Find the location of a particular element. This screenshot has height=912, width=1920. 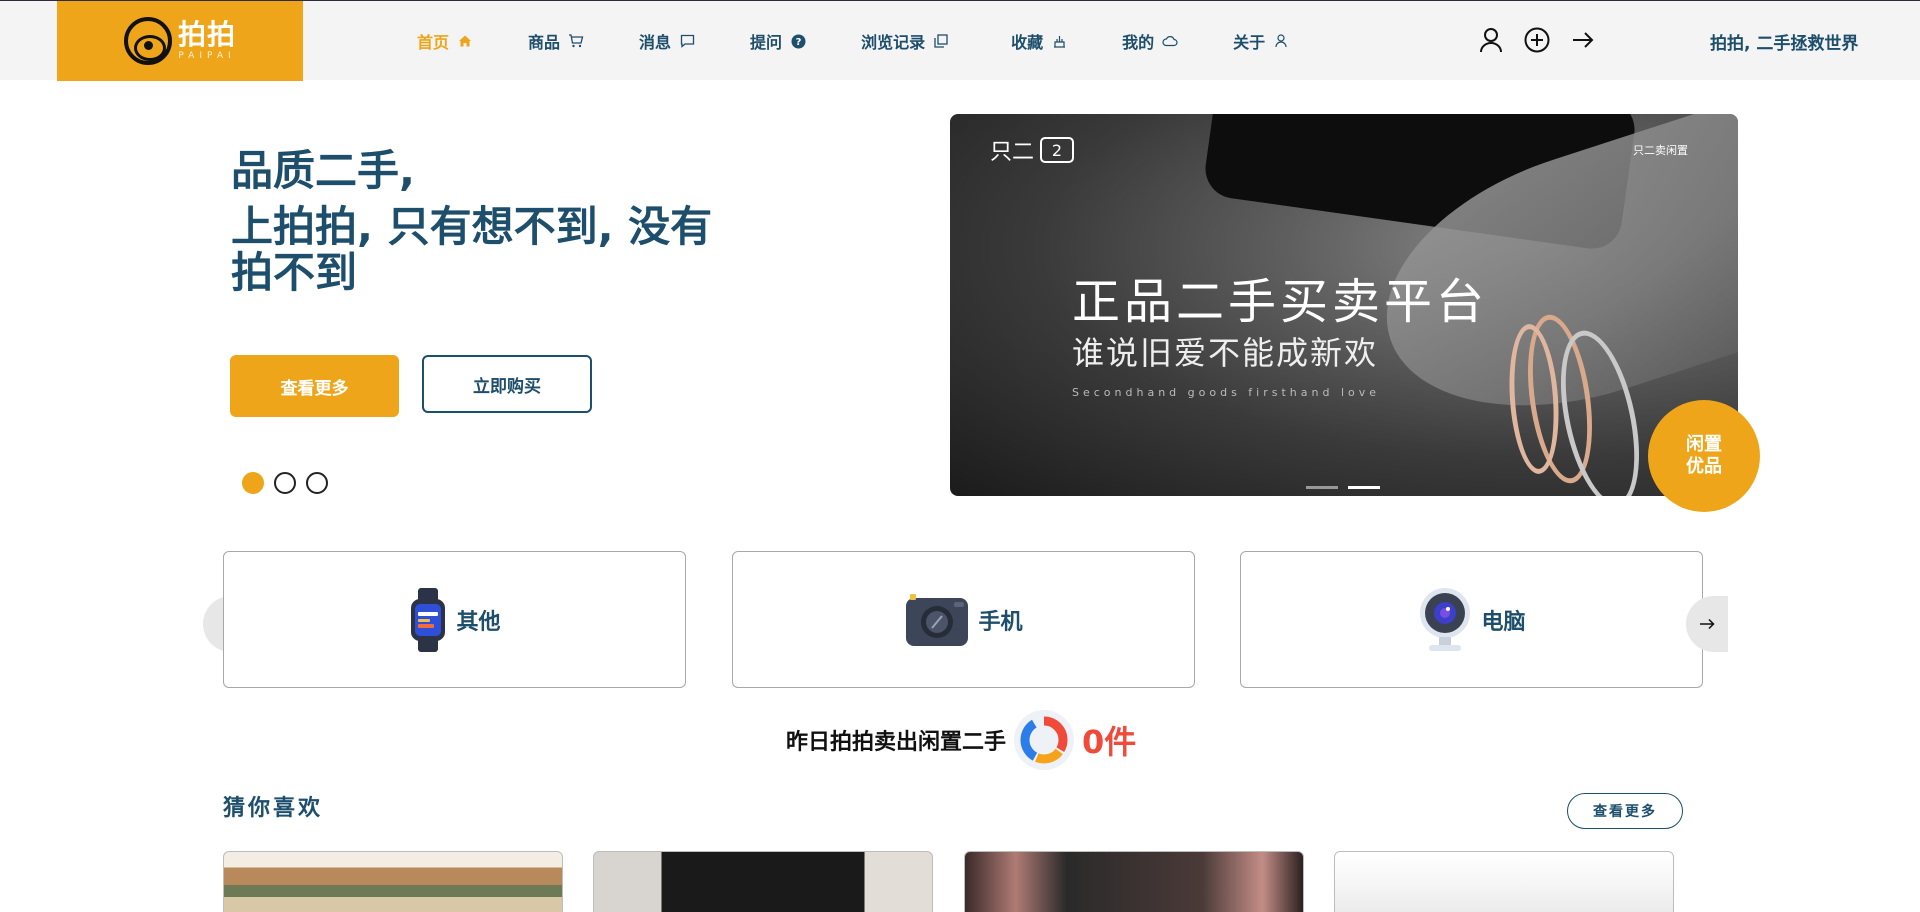

message-icon is located at coordinates (687, 41).